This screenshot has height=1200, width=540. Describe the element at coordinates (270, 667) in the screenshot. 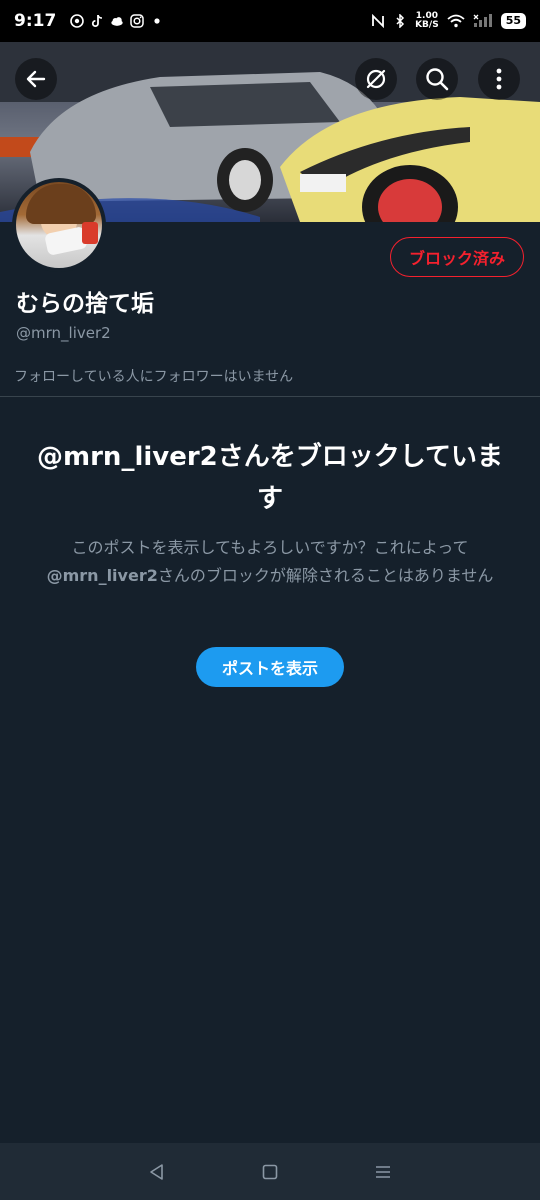

I see `view-posts-button: ポストを表示` at that location.